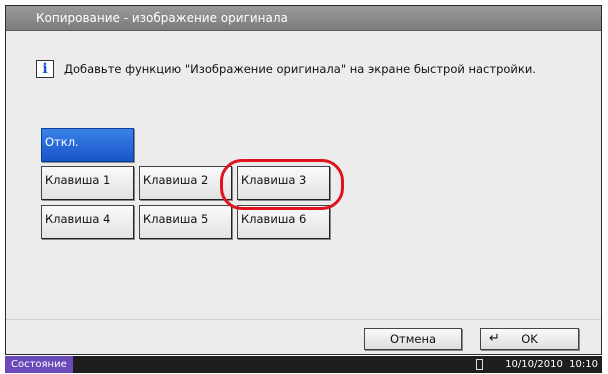  Describe the element at coordinates (283, 222) in the screenshot. I see `key-6-button: Клавиша 6` at that location.